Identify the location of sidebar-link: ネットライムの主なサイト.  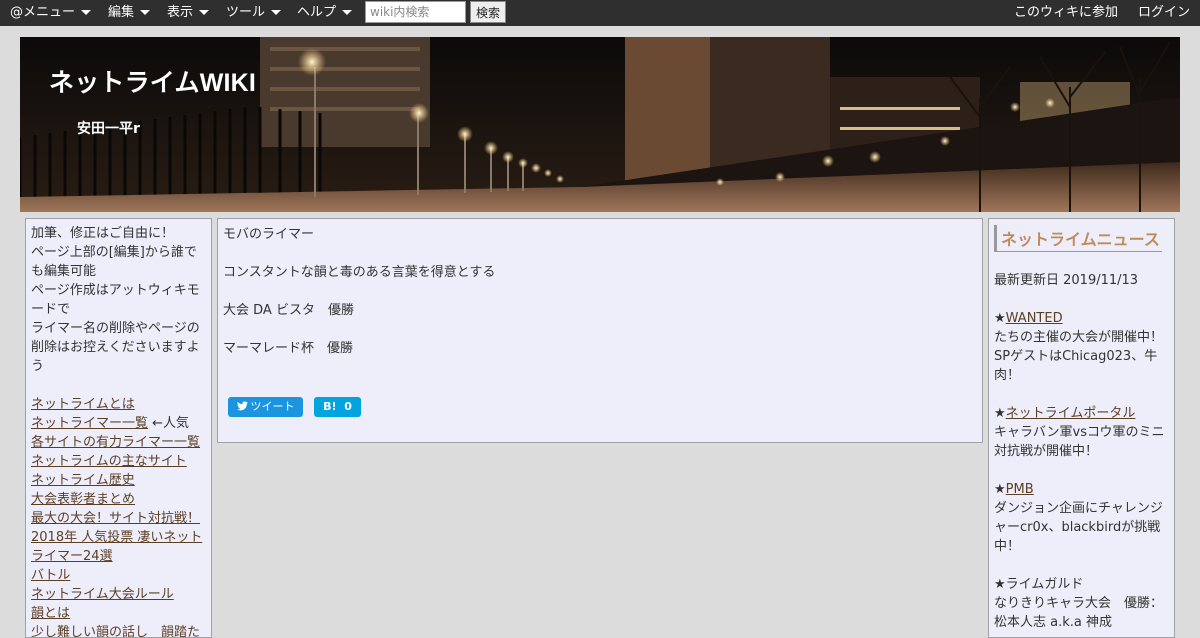
(109, 461).